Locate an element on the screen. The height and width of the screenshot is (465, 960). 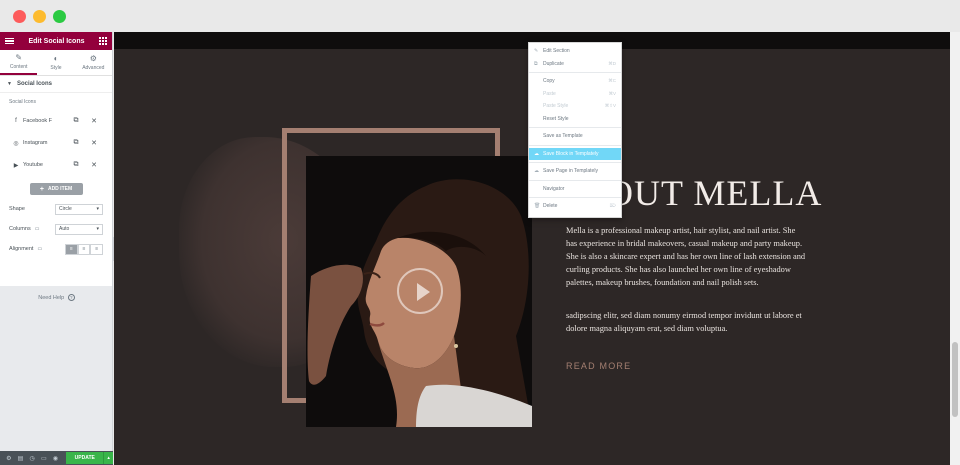
menu-item-label: Paste Style is located at coordinates (556, 106).